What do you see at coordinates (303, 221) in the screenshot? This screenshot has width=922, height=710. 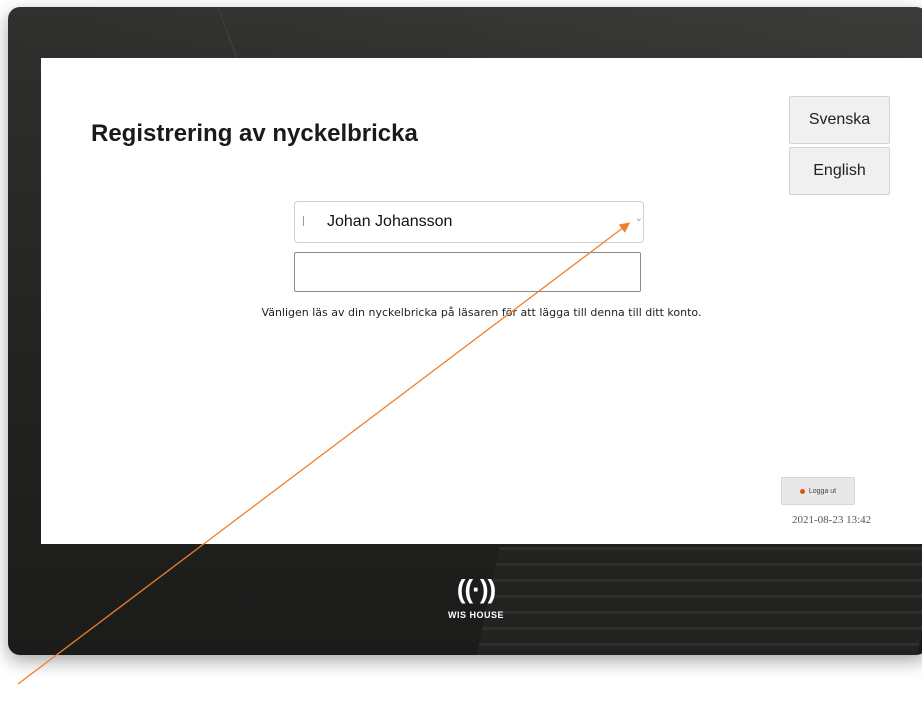 I see `select-cursor-mark` at bounding box center [303, 221].